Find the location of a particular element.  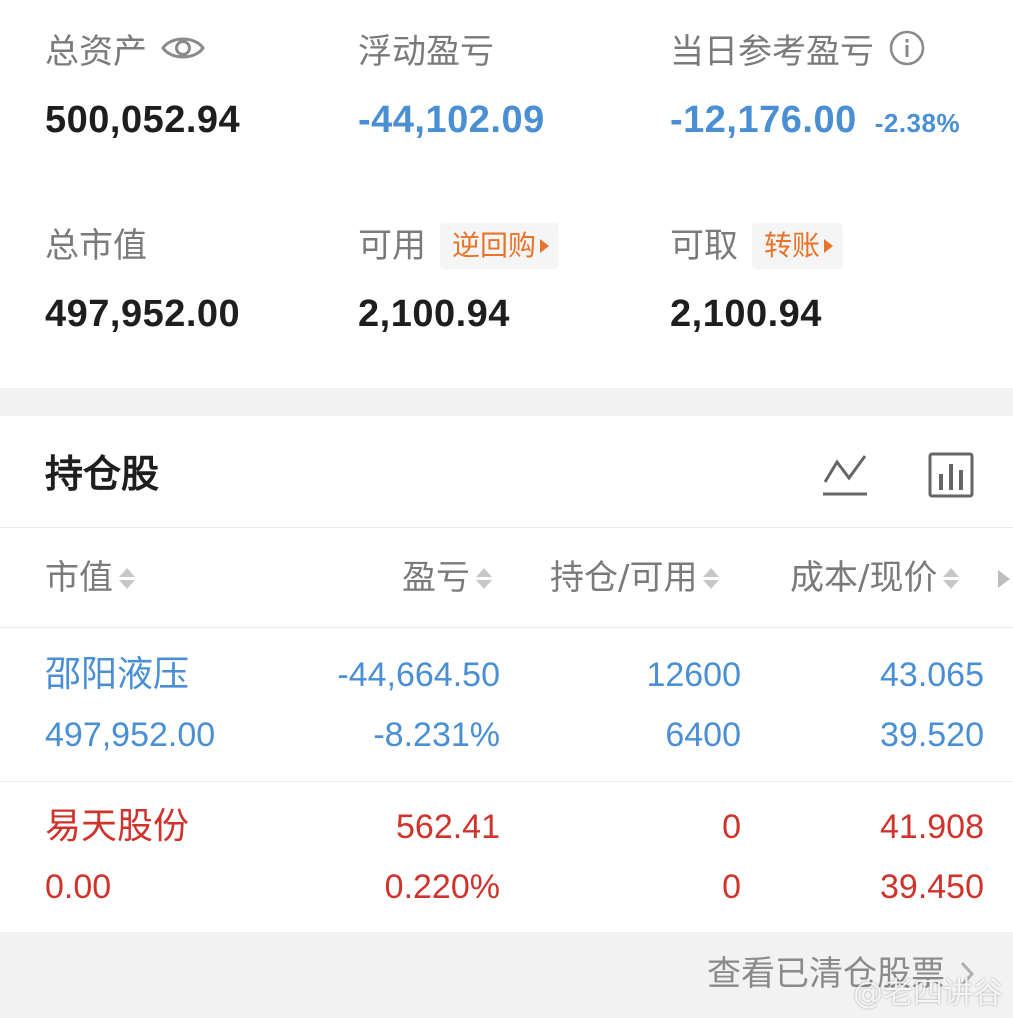

column-cost-price: 成本/现价 is located at coordinates (875, 578).